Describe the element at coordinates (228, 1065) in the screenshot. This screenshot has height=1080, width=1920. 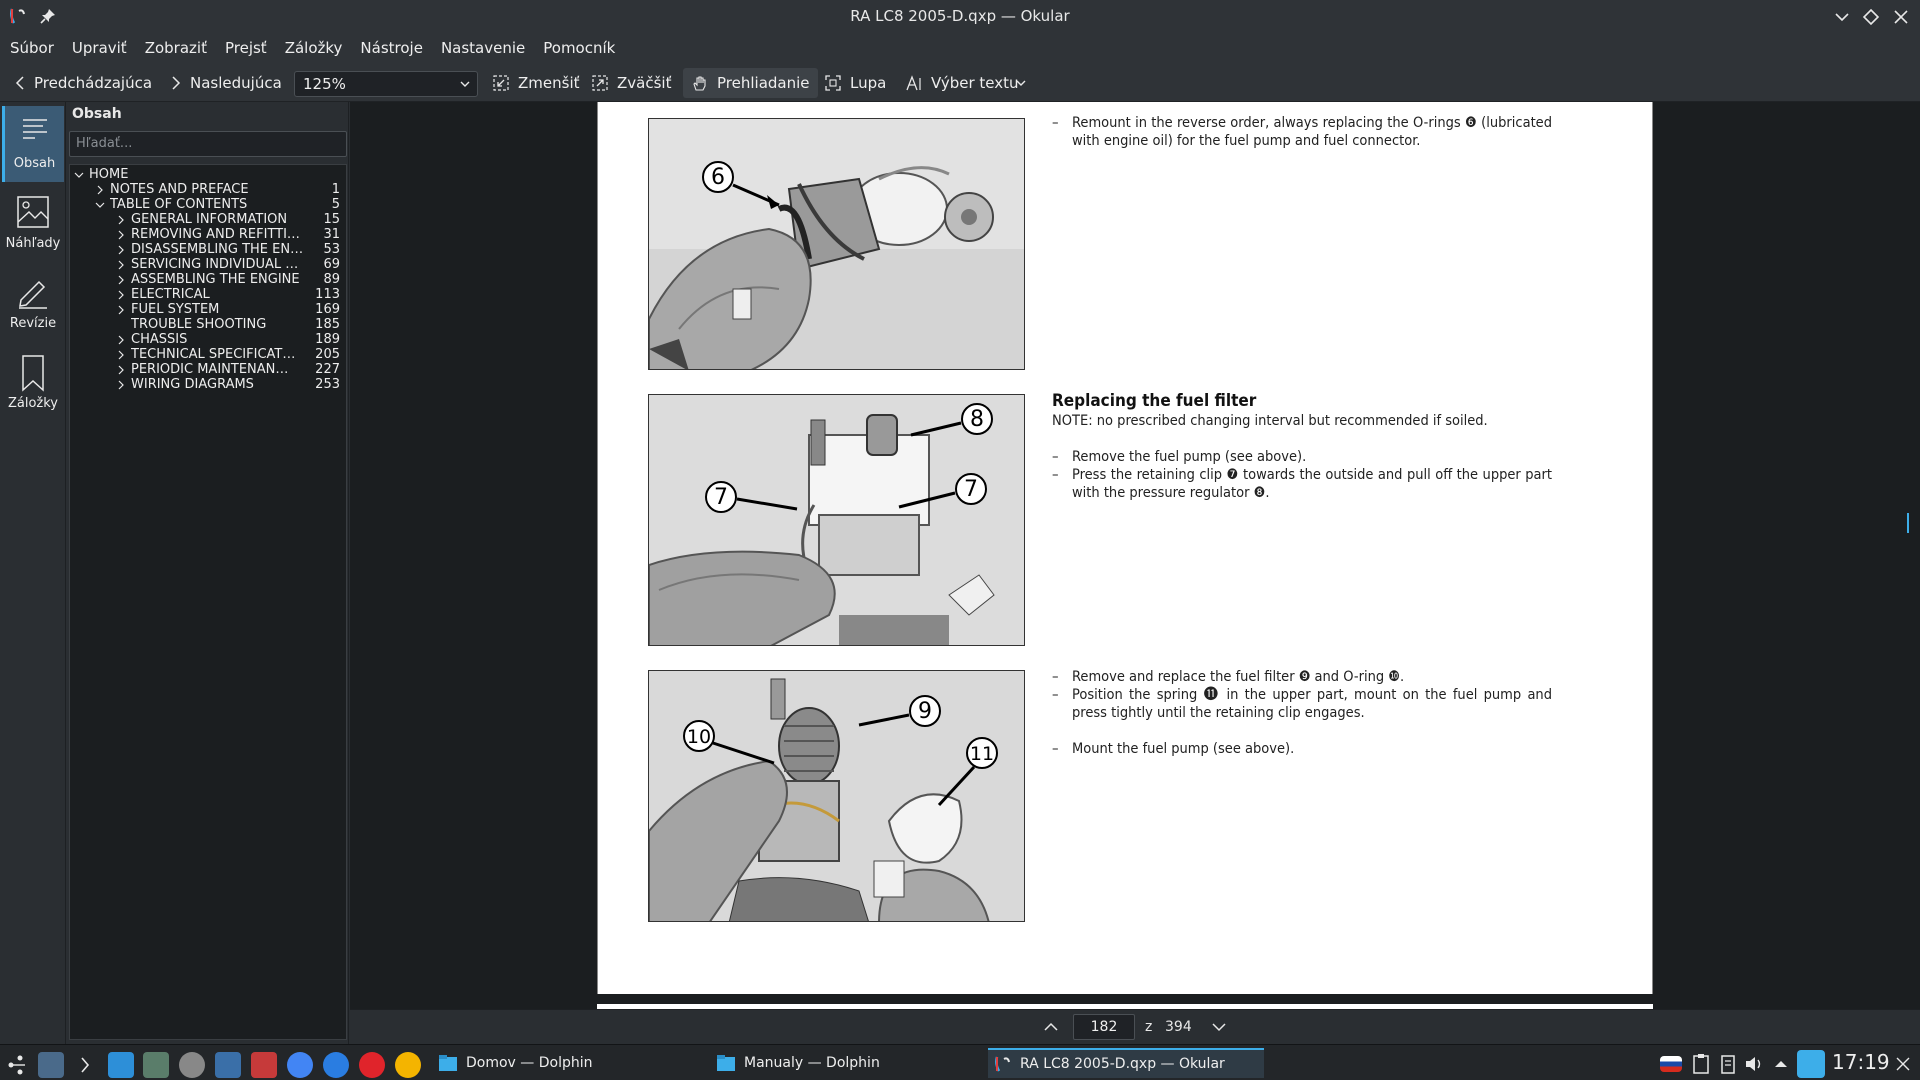
I see `document-app-icon` at that location.